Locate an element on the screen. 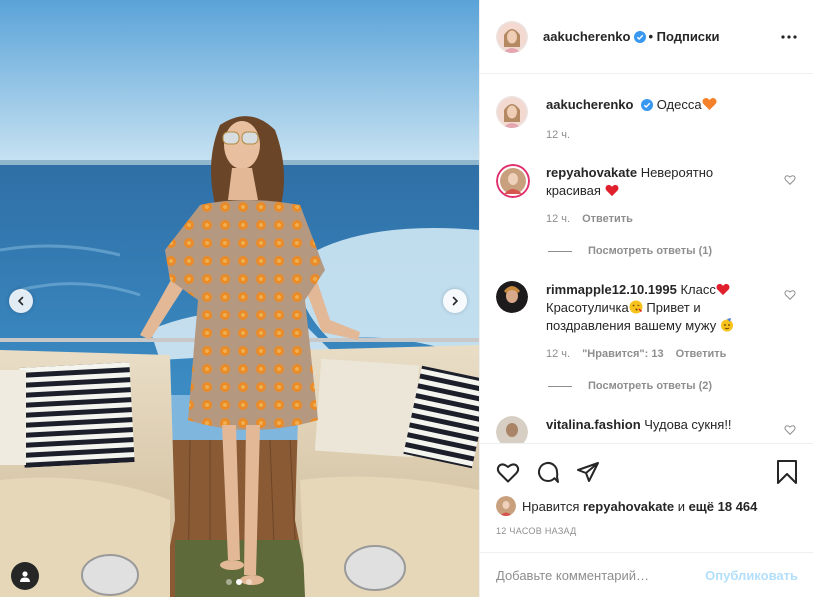  save-button is located at coordinates (787, 472).